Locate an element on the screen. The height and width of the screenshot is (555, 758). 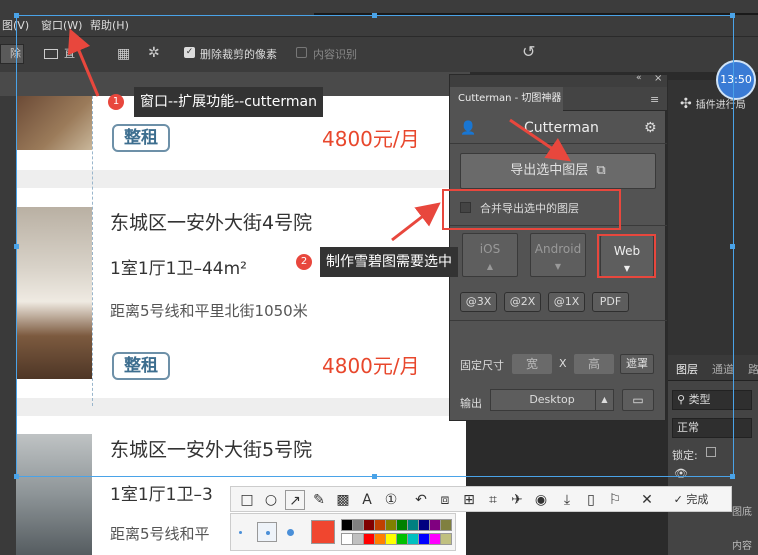
crop-icon: ⧈ is located at coordinates (445, 500).